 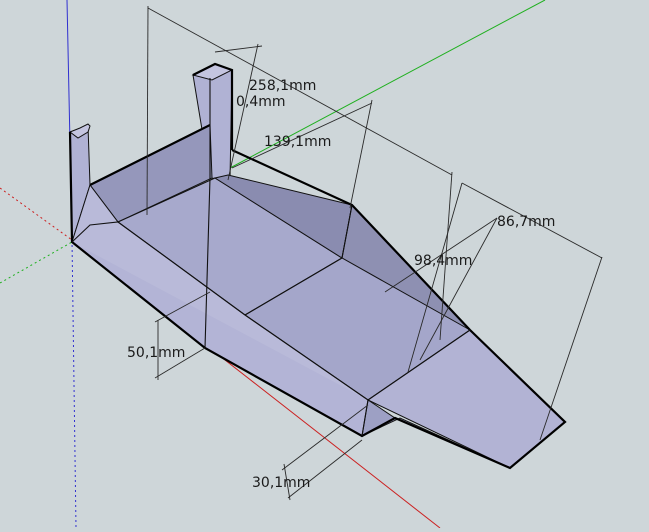 What do you see at coordinates (36, 214) in the screenshot?
I see `red-axis-hidden` at bounding box center [36, 214].